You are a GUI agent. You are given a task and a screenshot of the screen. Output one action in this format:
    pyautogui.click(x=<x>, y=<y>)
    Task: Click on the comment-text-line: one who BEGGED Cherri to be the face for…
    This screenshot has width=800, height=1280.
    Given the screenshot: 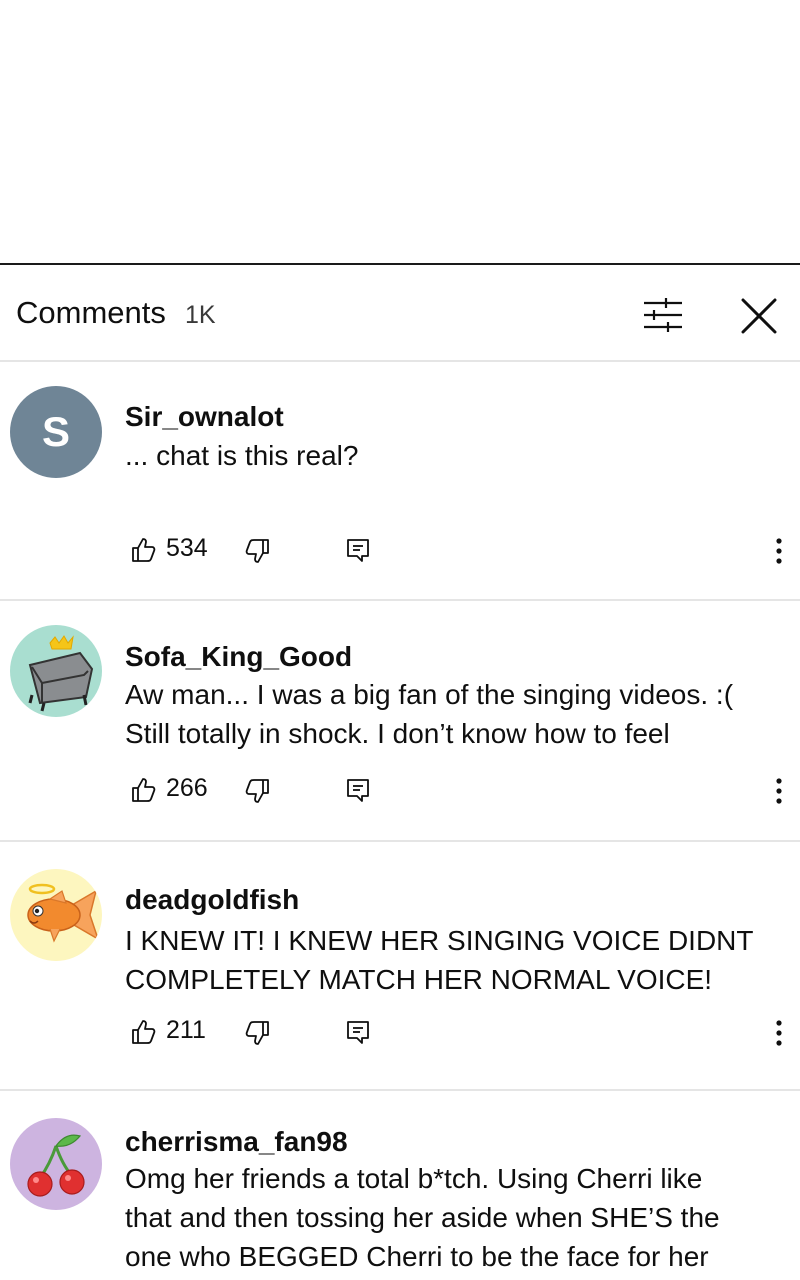 What is the action you would take?
    pyautogui.click(x=417, y=1256)
    